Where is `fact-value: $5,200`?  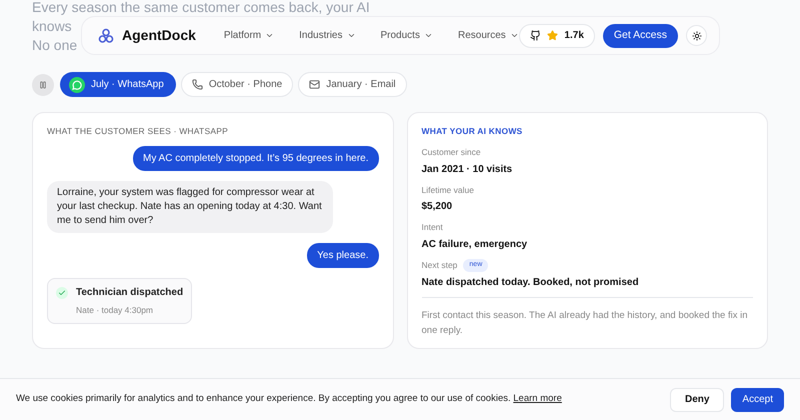 fact-value: $5,200 is located at coordinates (438, 207).